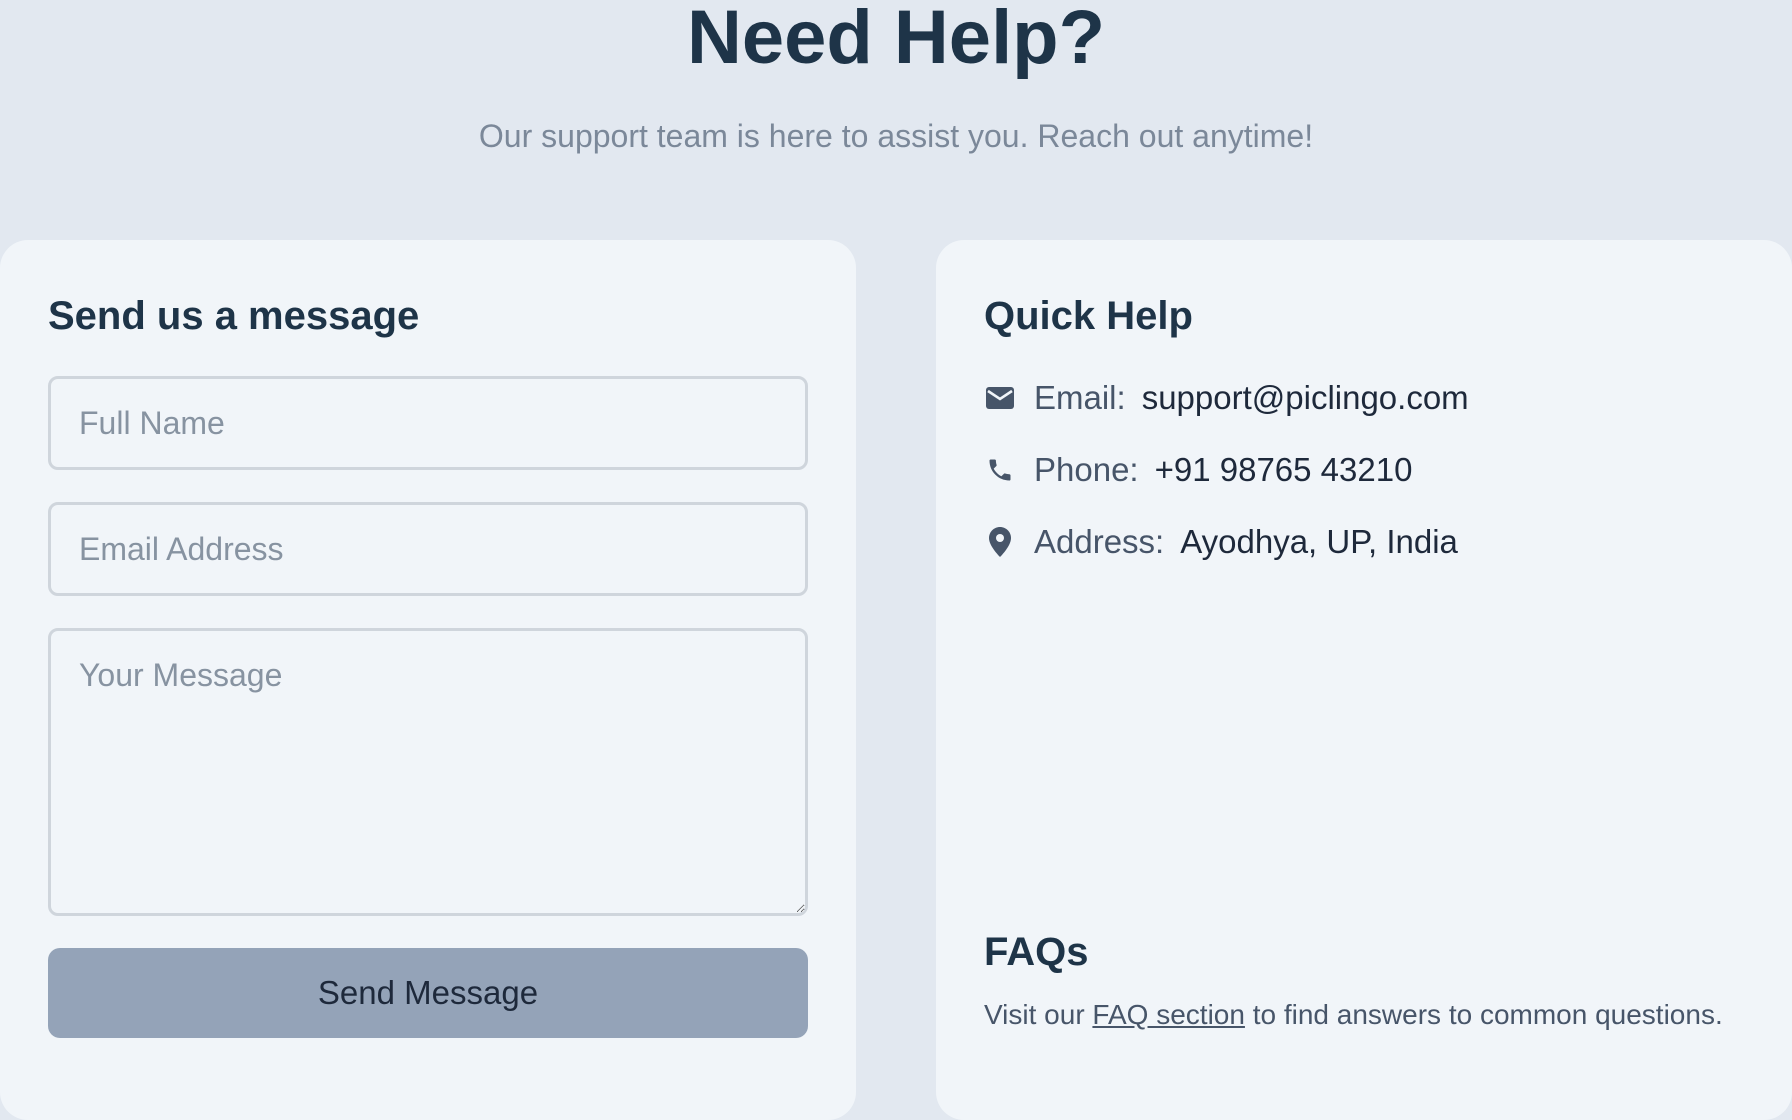  What do you see at coordinates (1483, 1014) in the screenshot?
I see `faqs-text-after: to find answers to common questions.` at bounding box center [1483, 1014].